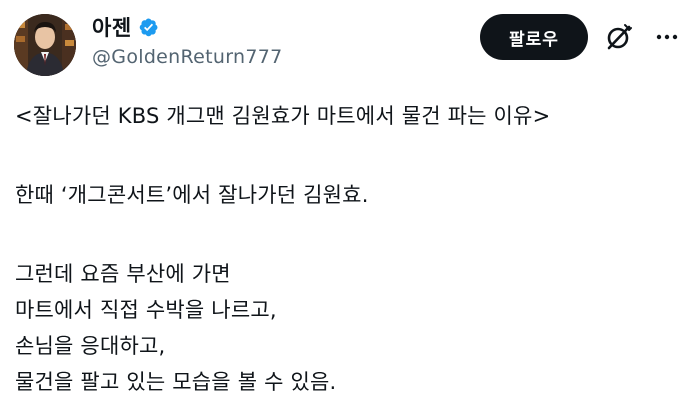 The image size is (700, 420). Describe the element at coordinates (187, 57) in the screenshot. I see `user-handle: @GoldenReturn777` at that location.